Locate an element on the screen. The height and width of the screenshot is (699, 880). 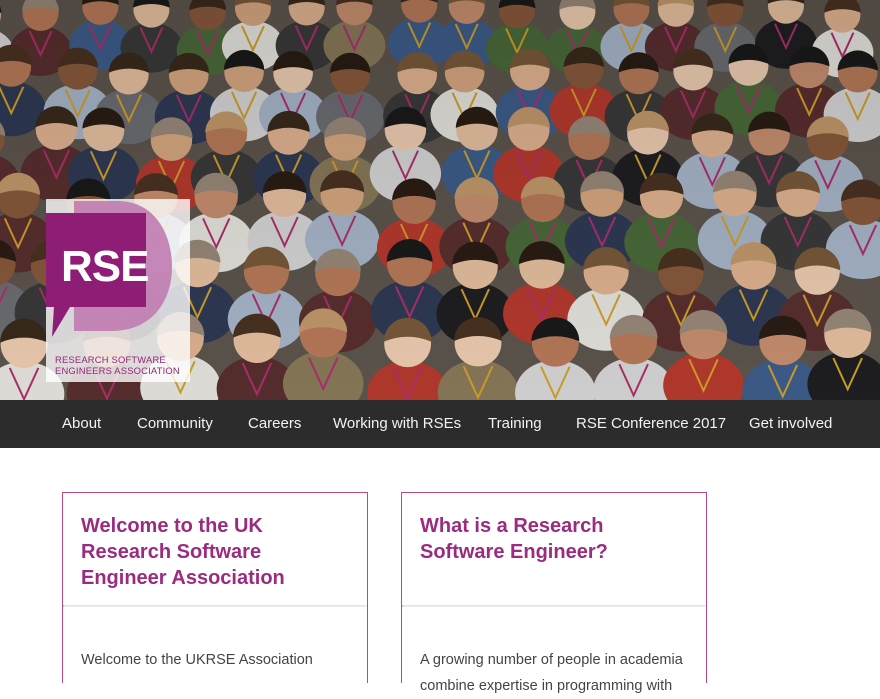
nav-rse-conference-2017: RSE Conference 2017 is located at coordinates (651, 424).